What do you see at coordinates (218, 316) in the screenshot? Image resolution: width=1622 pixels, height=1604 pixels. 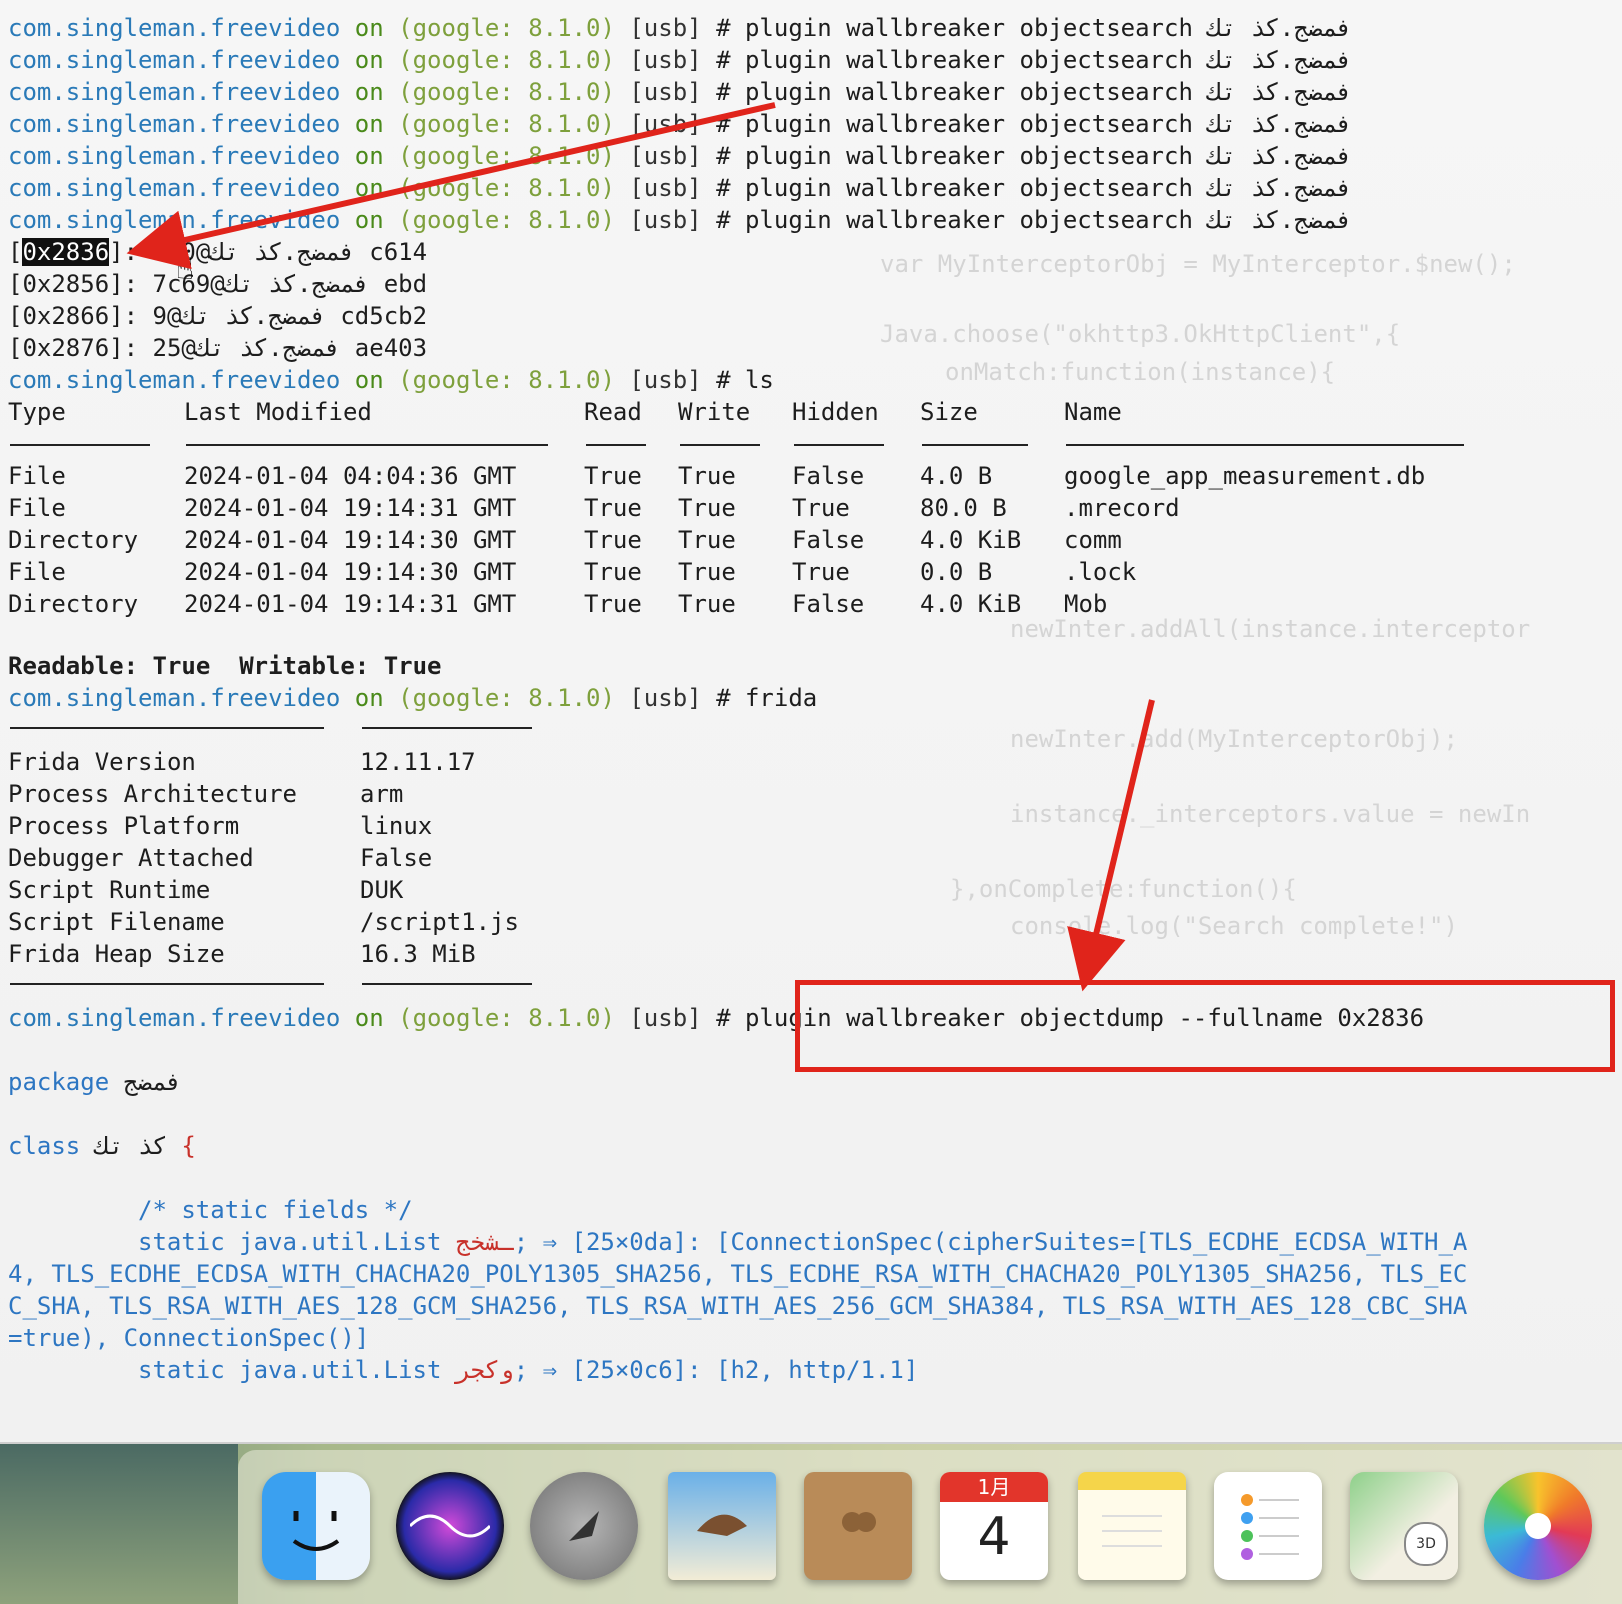 I see `result-line: [0x2866]: 9@فمضج.كذ تك cd5cb2` at bounding box center [218, 316].